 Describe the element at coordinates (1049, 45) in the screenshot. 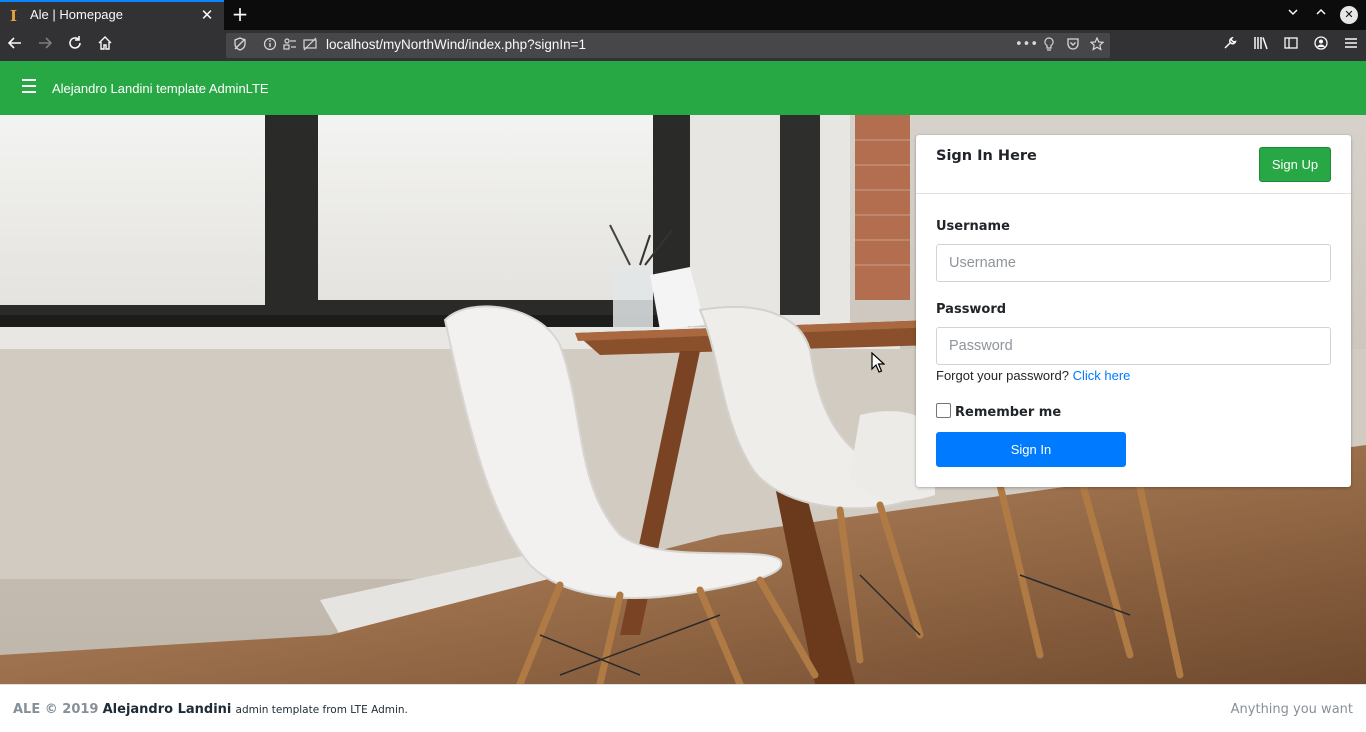

I see `lightbulb-icon` at that location.